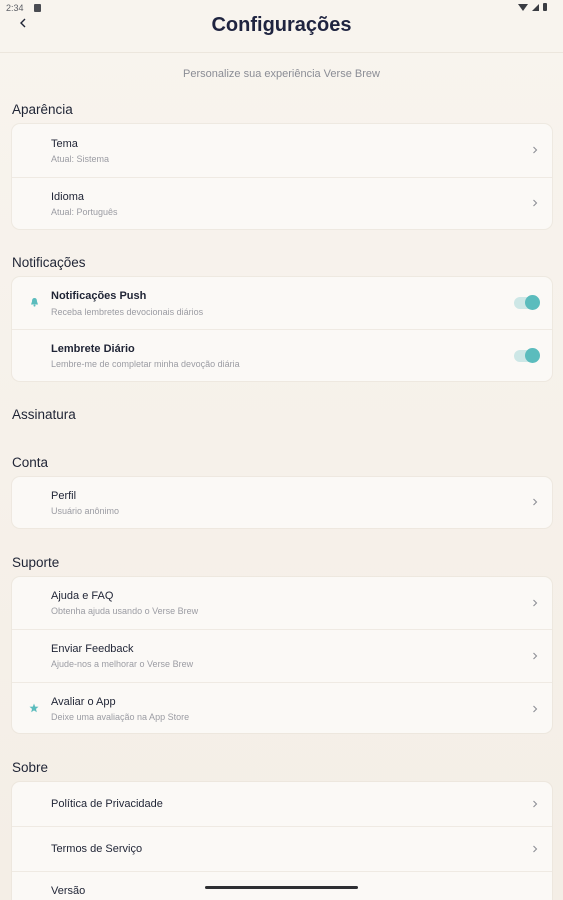 The width and height of the screenshot is (563, 900). What do you see at coordinates (68, 197) in the screenshot?
I see `row-title: Idioma` at bounding box center [68, 197].